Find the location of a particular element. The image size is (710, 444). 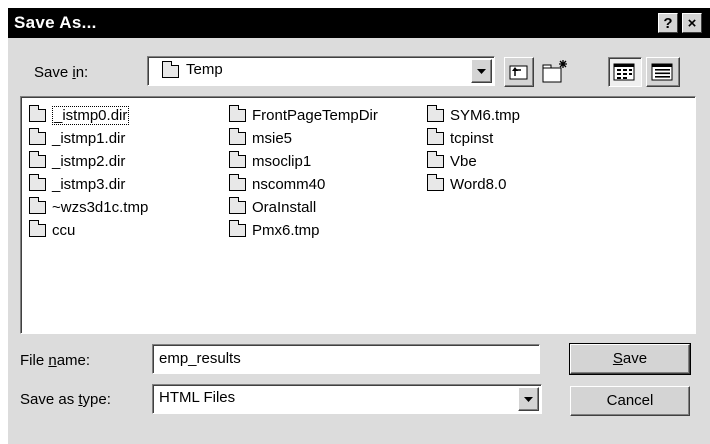

help-button: ? is located at coordinates (668, 23).